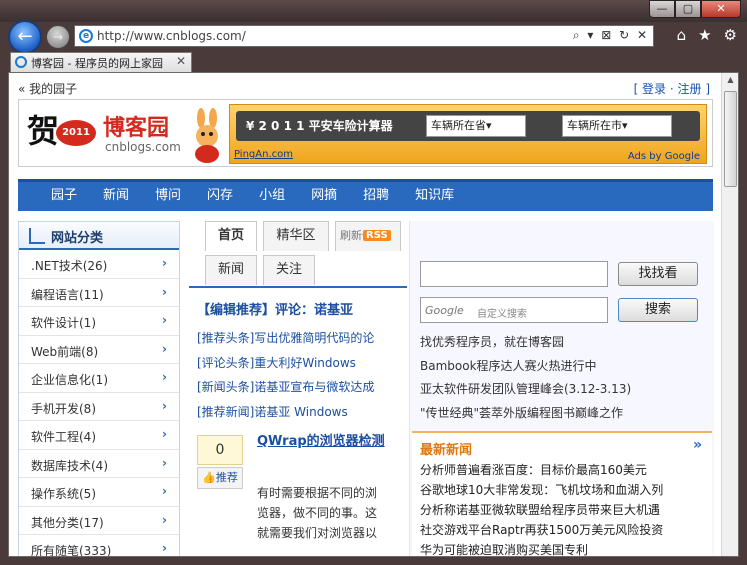 The height and width of the screenshot is (565, 747). What do you see at coordinates (729, 314) in the screenshot?
I see `vertical-scrollbar: ▲` at bounding box center [729, 314].